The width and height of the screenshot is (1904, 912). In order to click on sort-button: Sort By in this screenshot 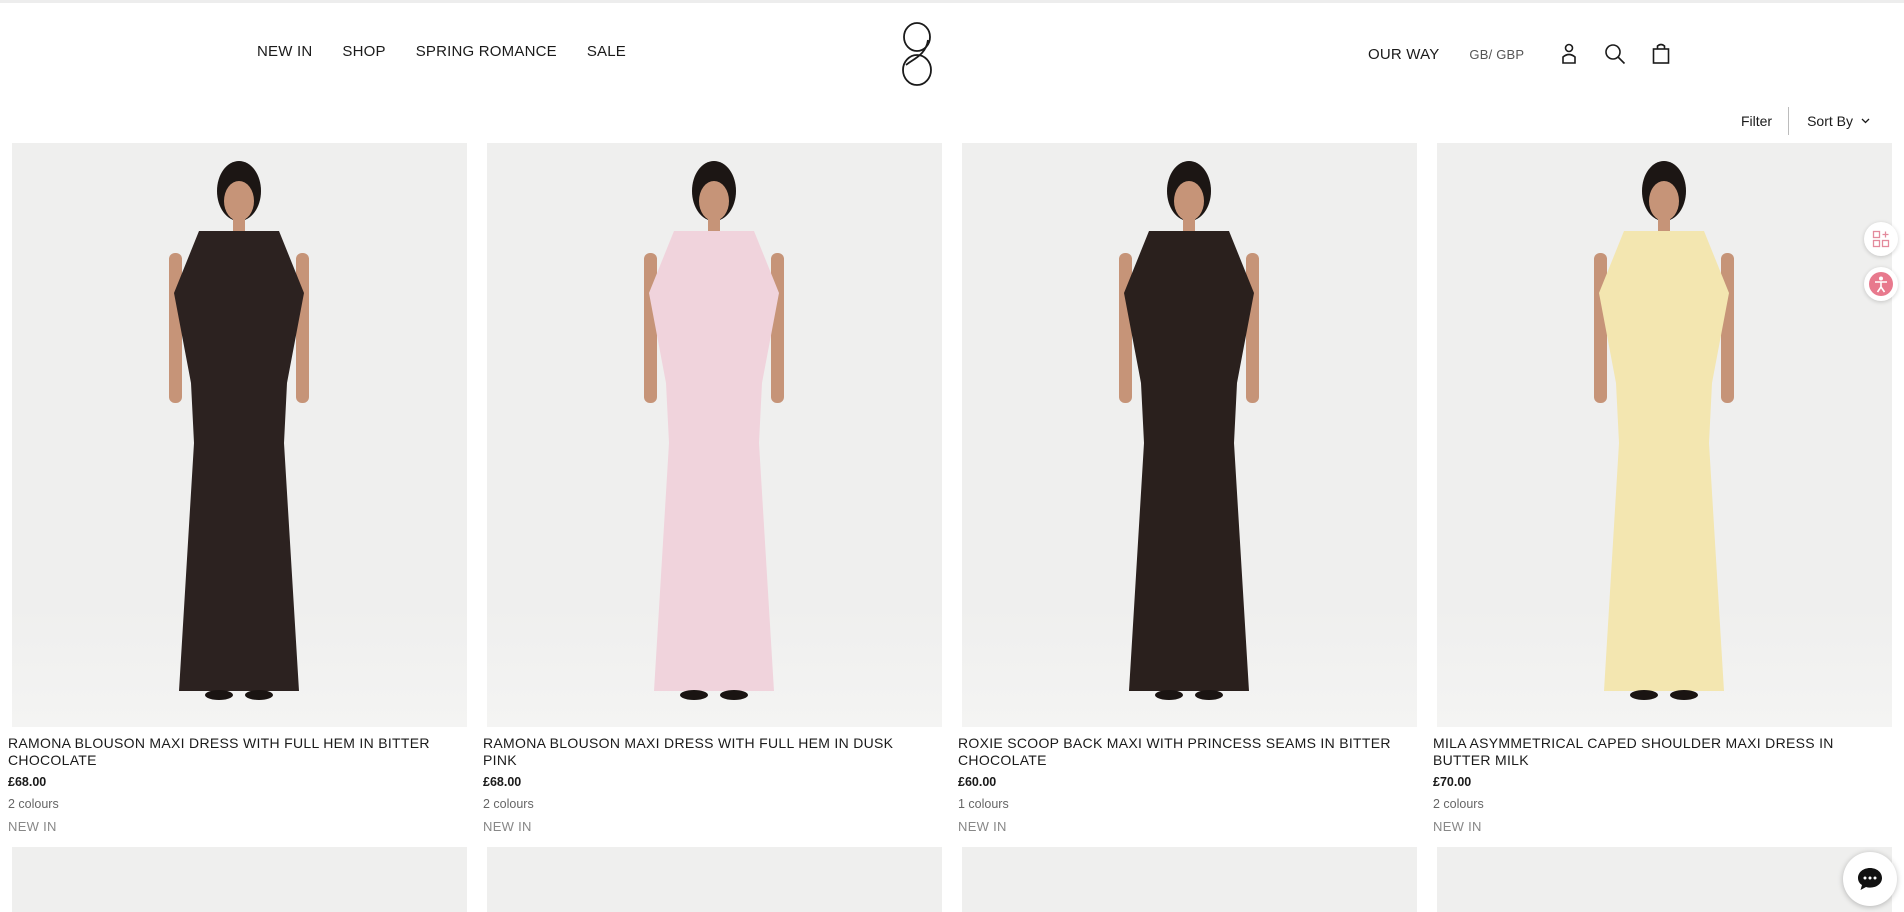, I will do `click(1829, 121)`.